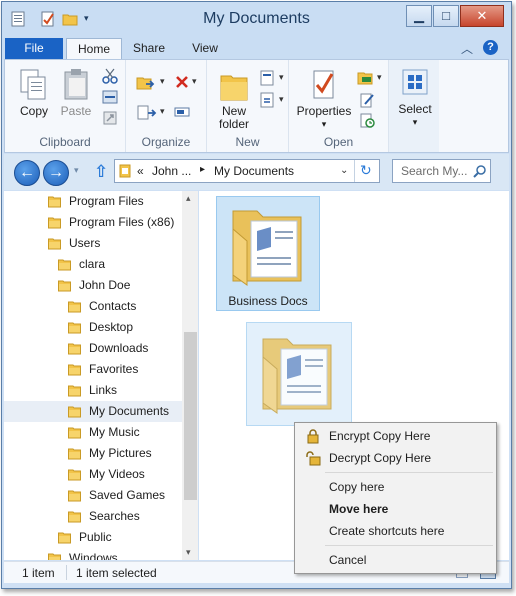 Image resolution: width=516 pixels, height=596 pixels. I want to click on new-item-icon, so click(269, 78).